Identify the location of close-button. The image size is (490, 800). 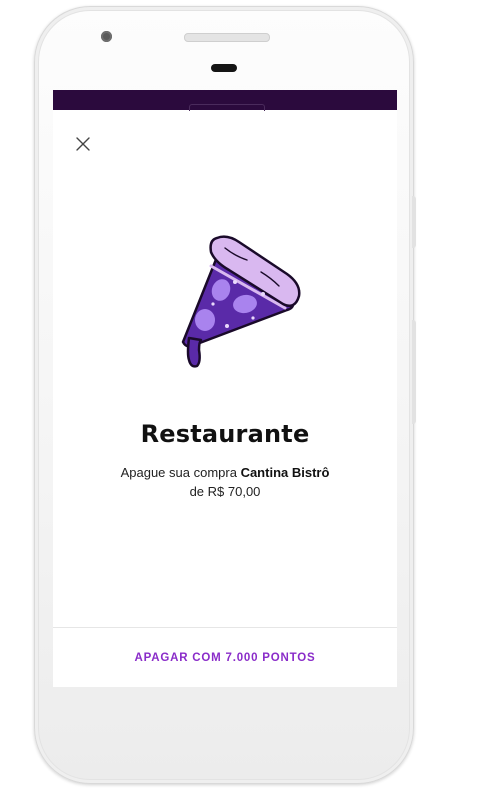
(83, 144).